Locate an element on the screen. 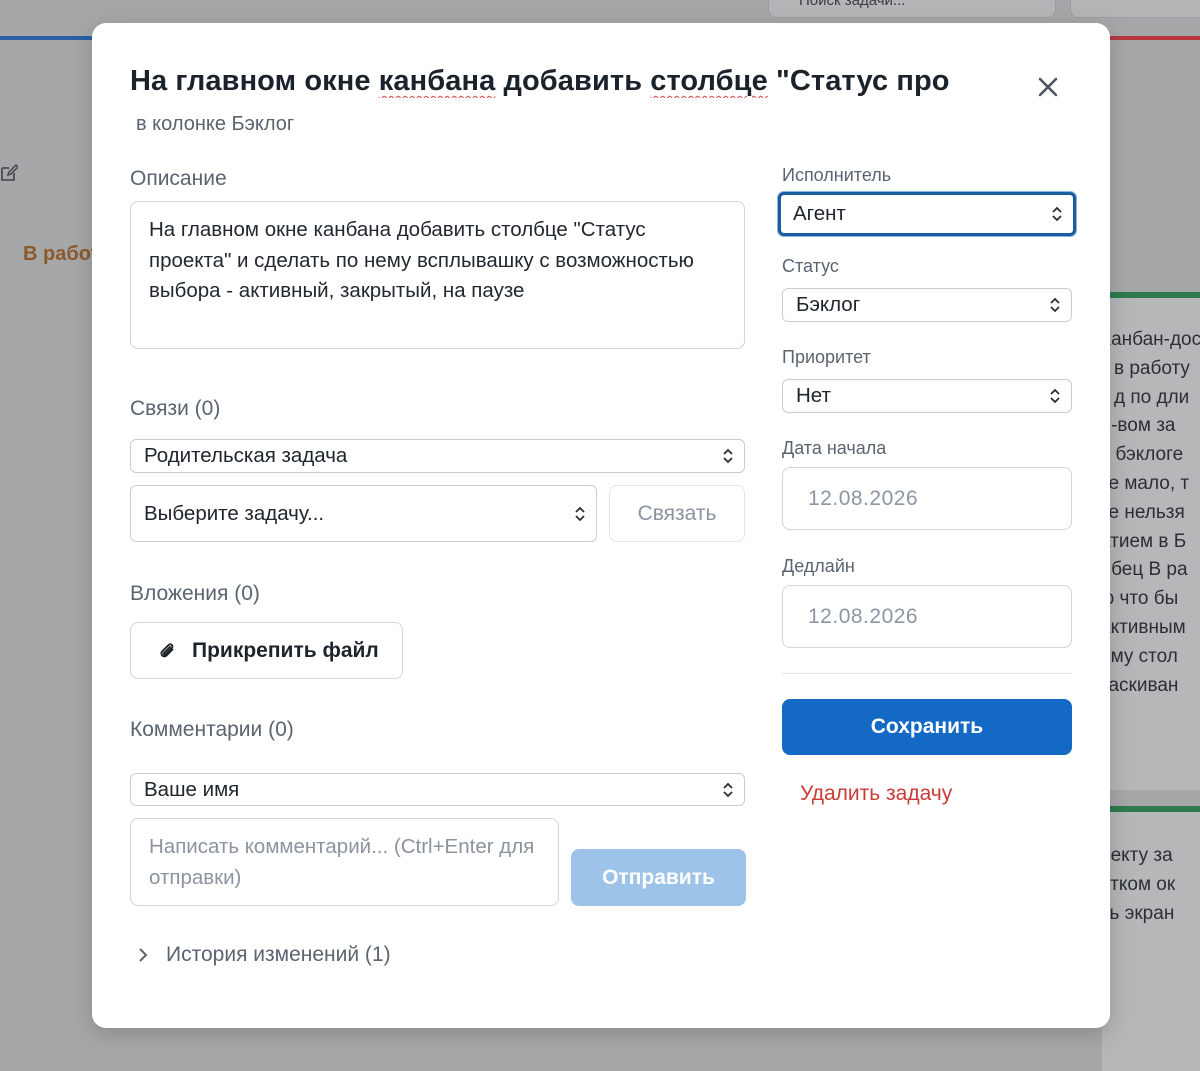 The image size is (1200, 1071). close-icon is located at coordinates (1048, 87).